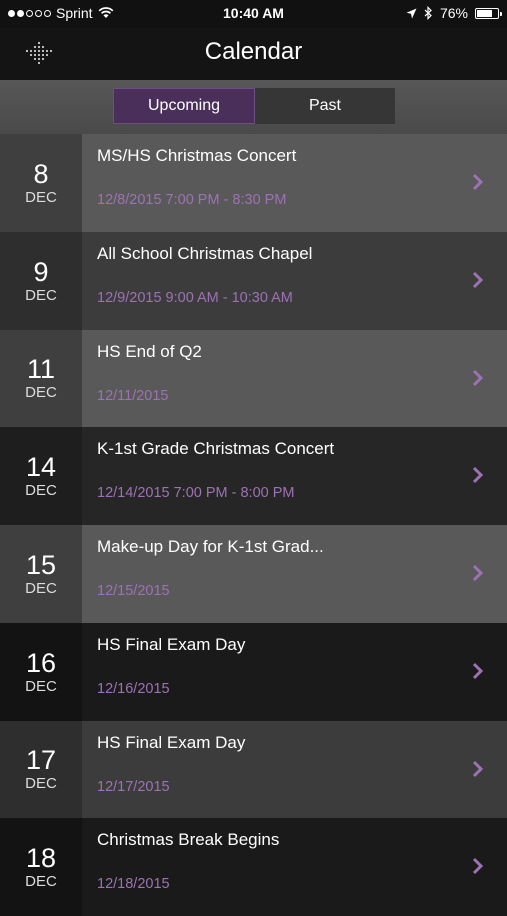 The image size is (507, 916). I want to click on status-bar: Sprint 10:40 AM 76%, so click(253, 14).